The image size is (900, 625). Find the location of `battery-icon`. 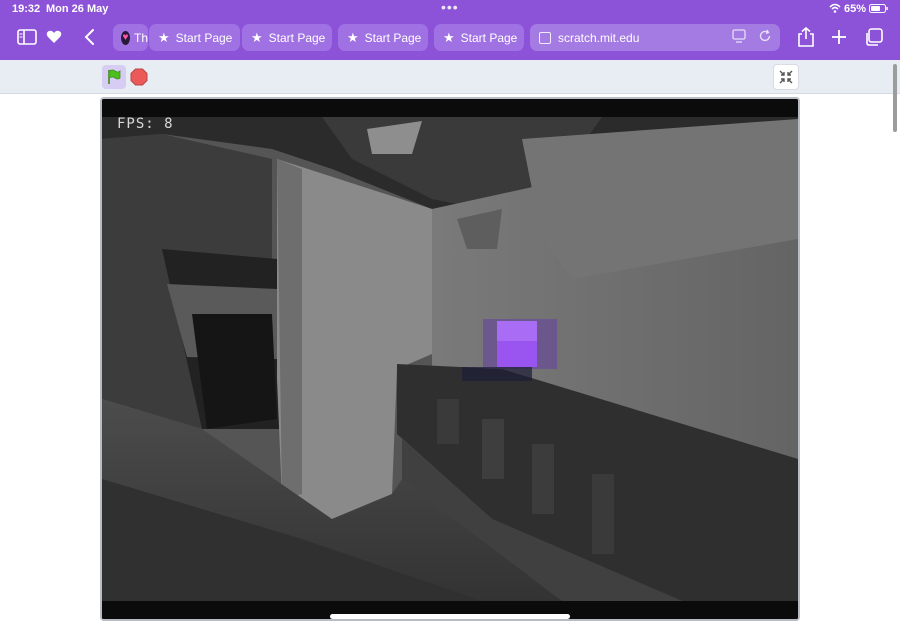

battery-icon is located at coordinates (878, 8).